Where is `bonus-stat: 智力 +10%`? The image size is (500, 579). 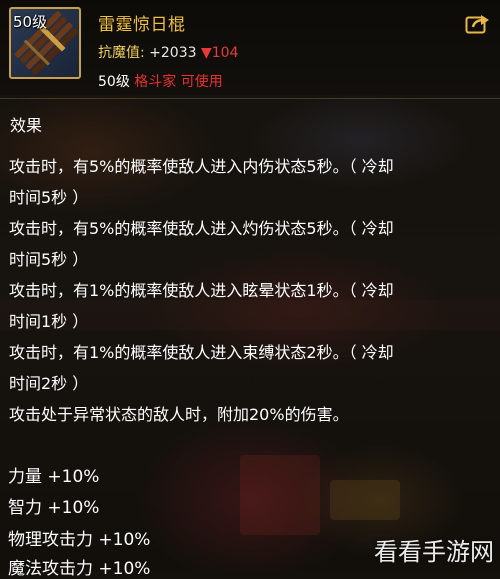 bonus-stat: 智力 +10% is located at coordinates (54, 508).